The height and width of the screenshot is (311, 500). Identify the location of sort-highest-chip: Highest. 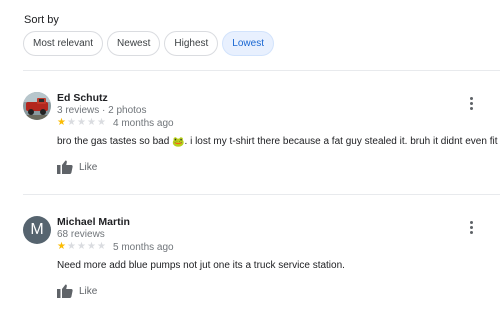
(191, 43).